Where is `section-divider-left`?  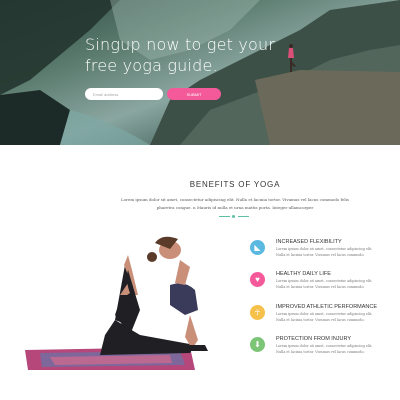 section-divider-left is located at coordinates (224, 216).